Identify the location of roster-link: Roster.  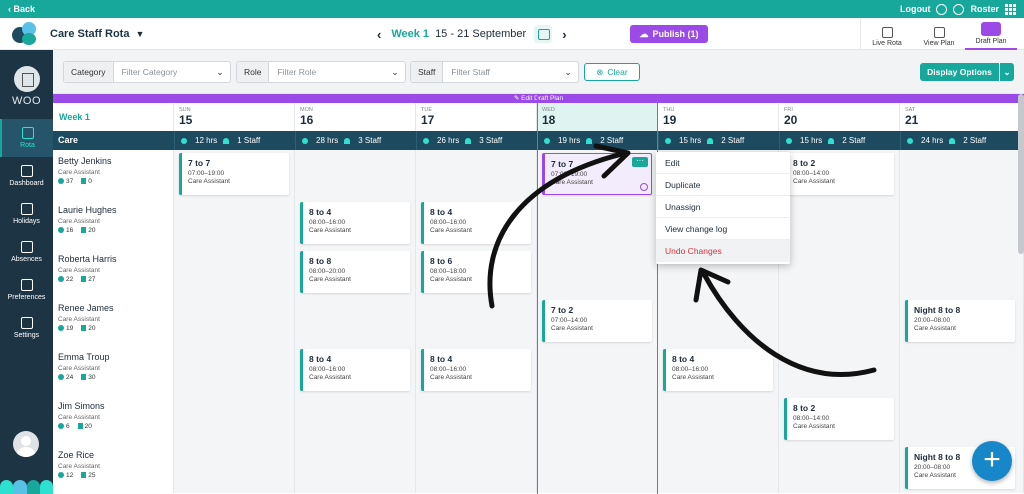
(984, 9).